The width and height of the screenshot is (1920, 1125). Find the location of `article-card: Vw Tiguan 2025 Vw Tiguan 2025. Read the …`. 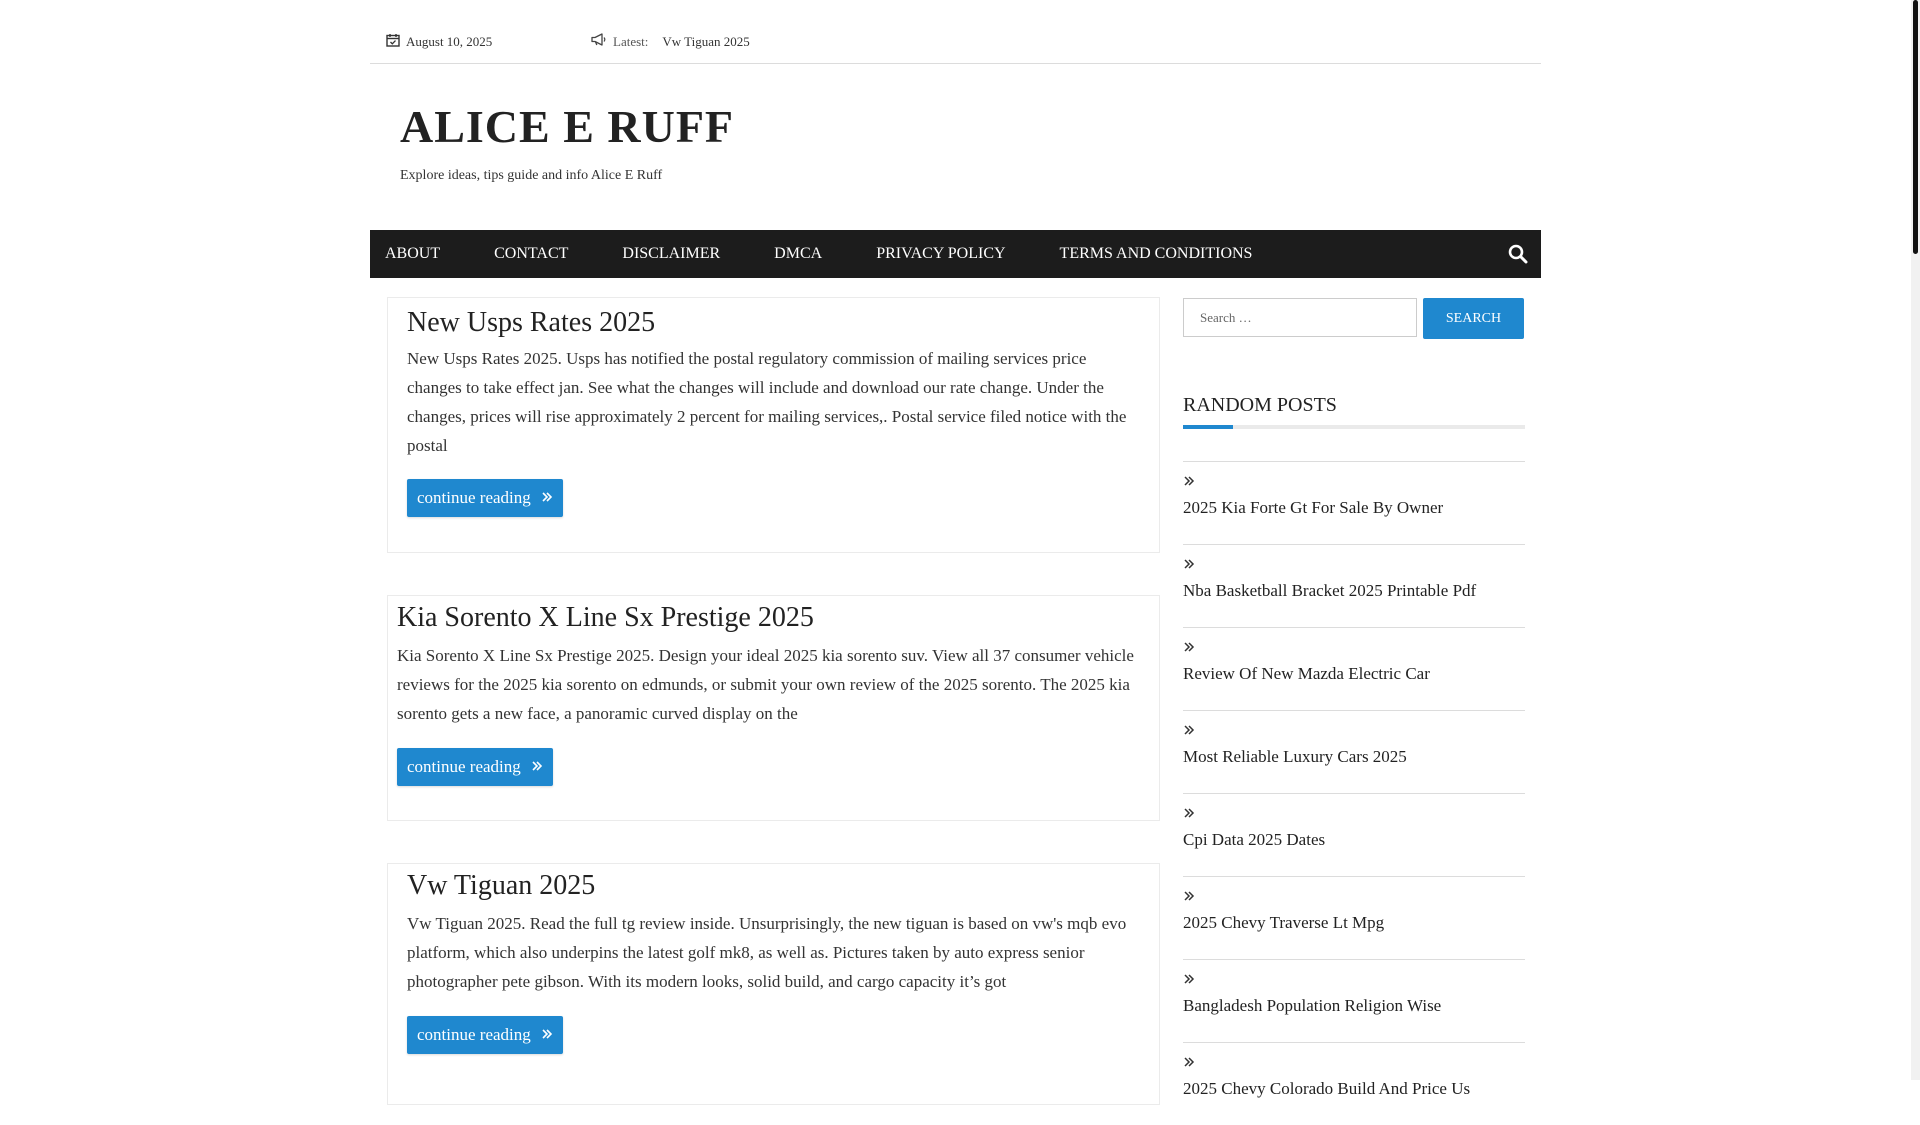

article-card: Vw Tiguan 2025 Vw Tiguan 2025. Read the … is located at coordinates (773, 984).